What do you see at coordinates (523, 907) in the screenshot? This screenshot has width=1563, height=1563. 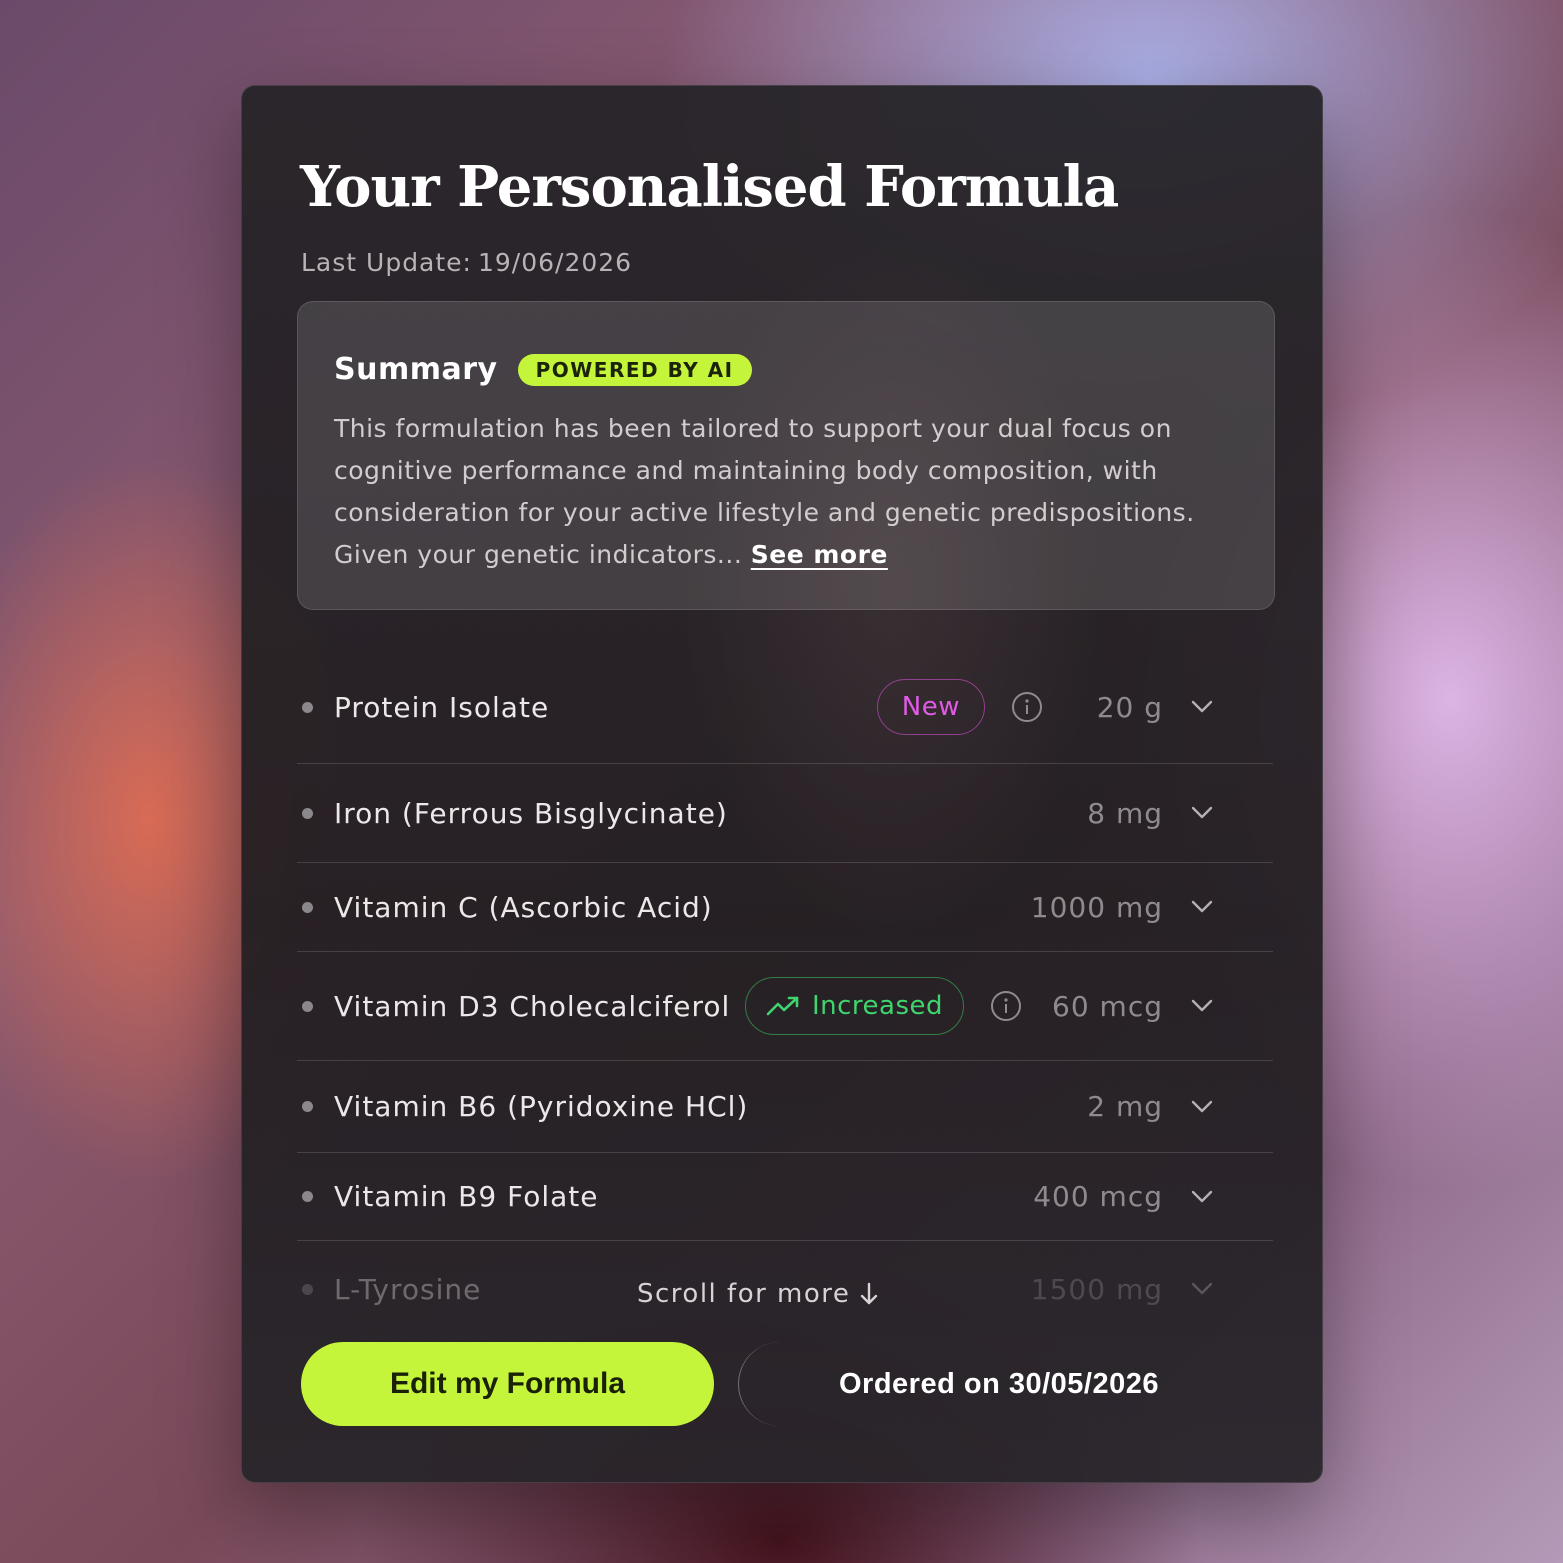 I see `ingredient-name: Vitamin C (Ascorbic Acid)` at bounding box center [523, 907].